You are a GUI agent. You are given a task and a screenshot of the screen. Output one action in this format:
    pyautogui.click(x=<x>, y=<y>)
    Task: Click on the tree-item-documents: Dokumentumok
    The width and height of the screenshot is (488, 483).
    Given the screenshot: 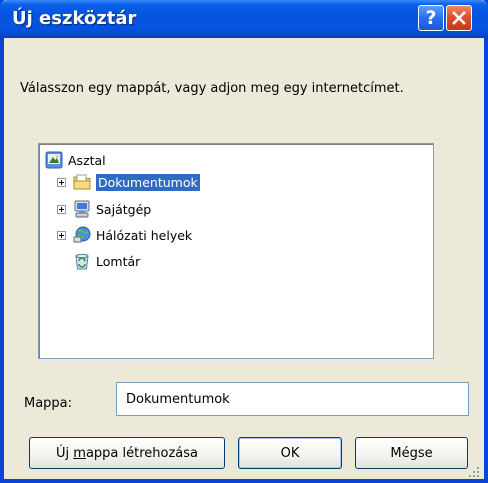 What is the action you would take?
    pyautogui.click(x=128, y=182)
    